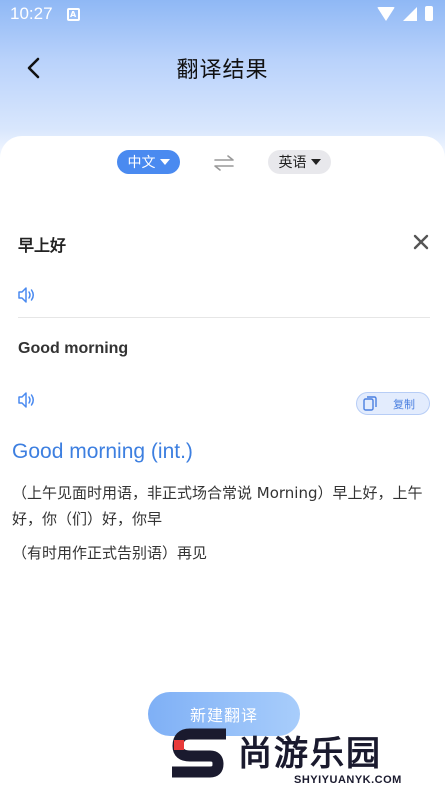 The image size is (445, 794). Describe the element at coordinates (386, 13) in the screenshot. I see `wifi-icon` at that location.